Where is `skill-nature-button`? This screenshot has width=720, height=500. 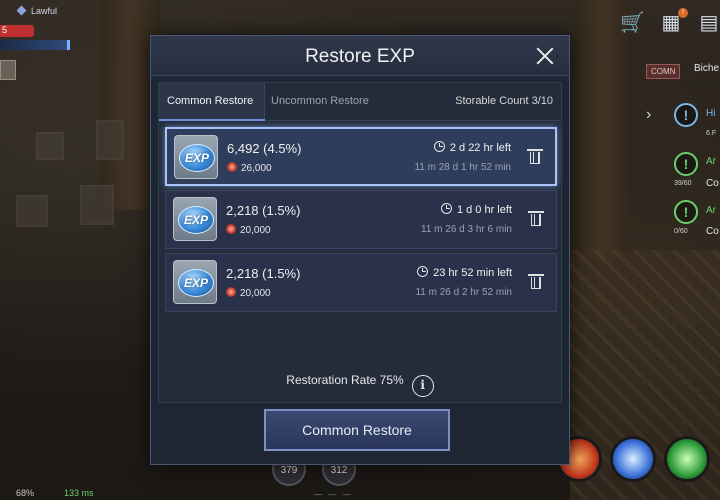 skill-nature-button is located at coordinates (687, 459).